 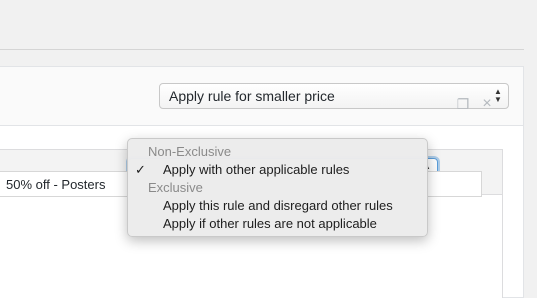 I want to click on option-apply-with-other-rules: ✓ Apply with other applicable rules, so click(x=277, y=170).